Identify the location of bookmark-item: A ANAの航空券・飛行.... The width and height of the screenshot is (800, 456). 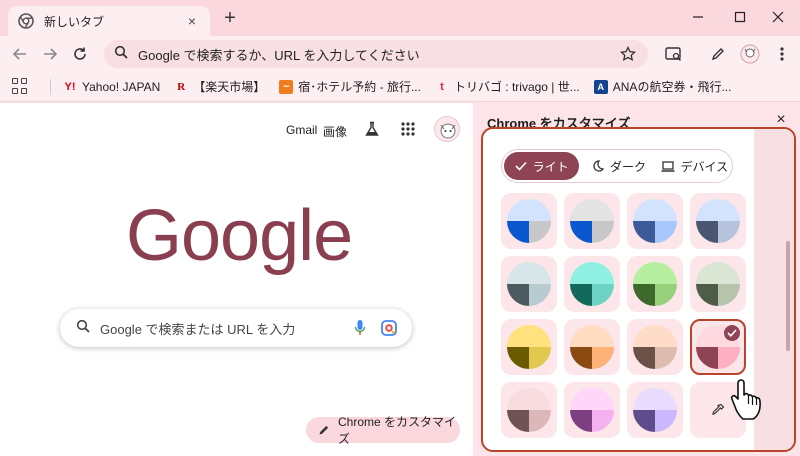
(662, 86).